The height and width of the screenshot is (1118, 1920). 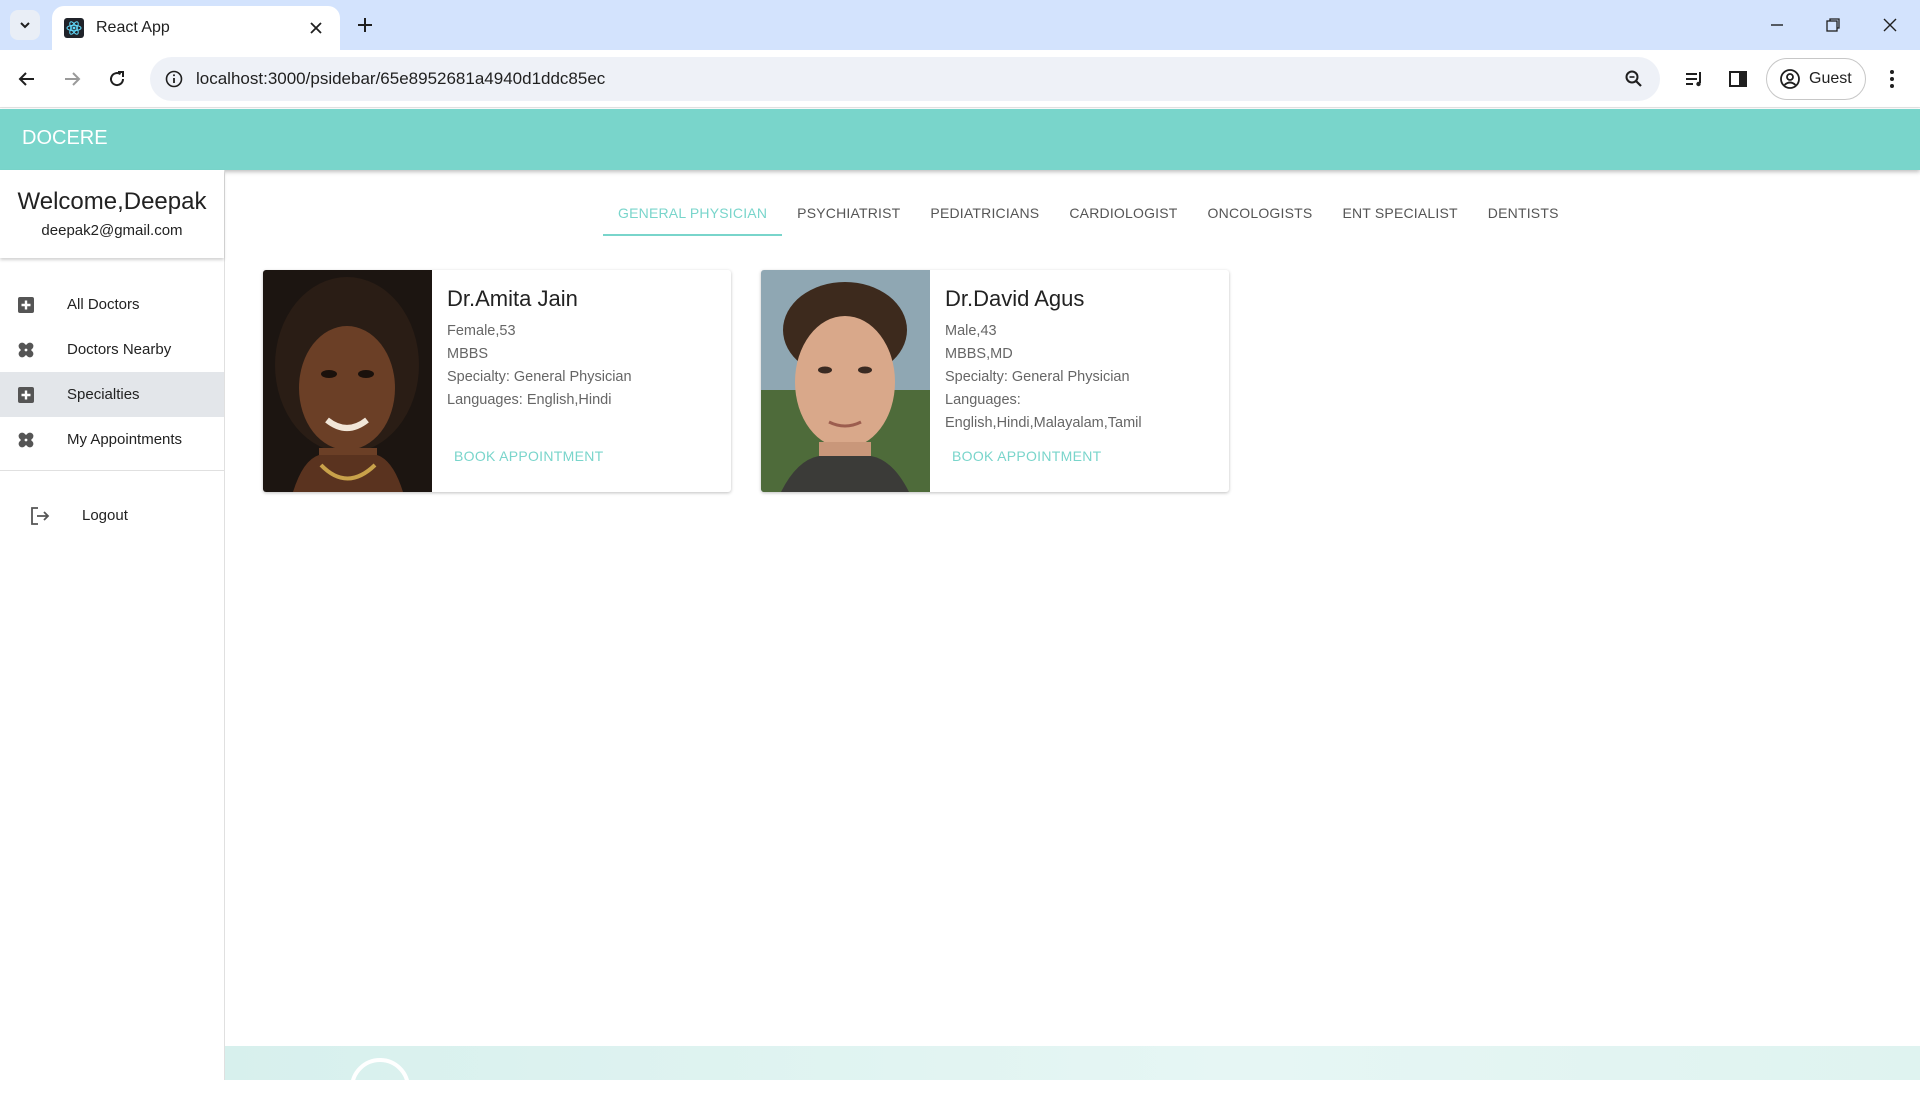 I want to click on close-window-button, so click(x=1890, y=25).